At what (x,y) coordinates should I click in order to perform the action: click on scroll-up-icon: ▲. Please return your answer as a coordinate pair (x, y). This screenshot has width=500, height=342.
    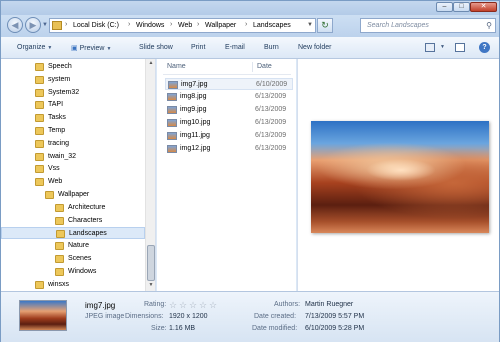
    Looking at the image, I should click on (151, 64).